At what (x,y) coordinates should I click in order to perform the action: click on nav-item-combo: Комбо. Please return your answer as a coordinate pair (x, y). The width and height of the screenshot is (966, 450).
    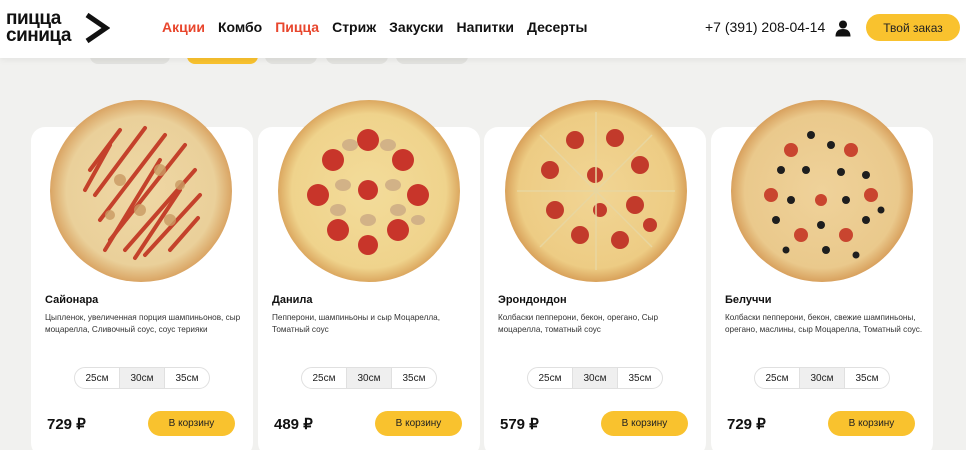
    Looking at the image, I should click on (240, 27).